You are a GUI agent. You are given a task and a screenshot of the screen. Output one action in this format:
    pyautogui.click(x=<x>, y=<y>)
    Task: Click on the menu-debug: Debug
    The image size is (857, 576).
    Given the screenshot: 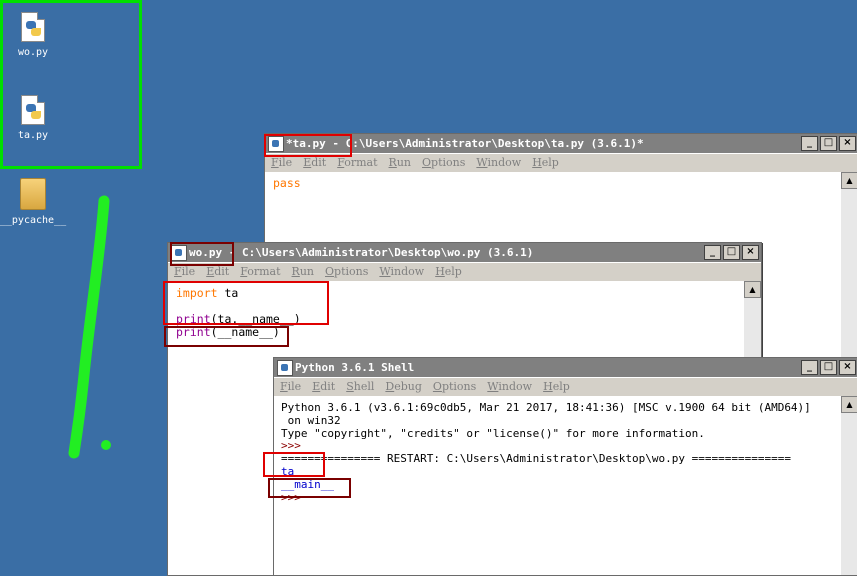 What is the action you would take?
    pyautogui.click(x=403, y=387)
    